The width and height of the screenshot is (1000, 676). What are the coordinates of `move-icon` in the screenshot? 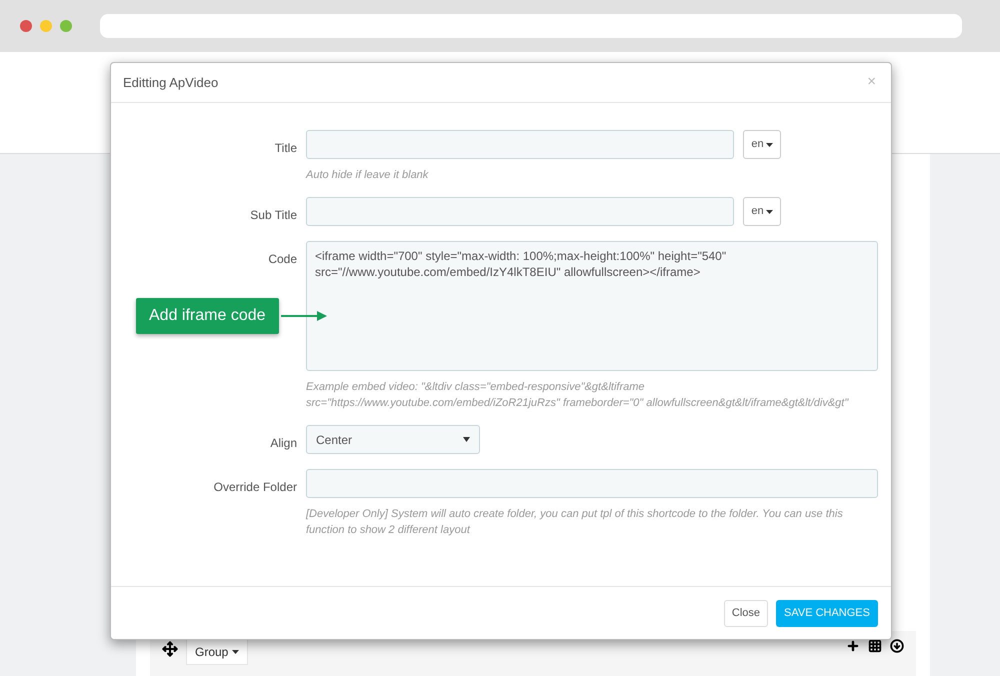 It's located at (170, 649).